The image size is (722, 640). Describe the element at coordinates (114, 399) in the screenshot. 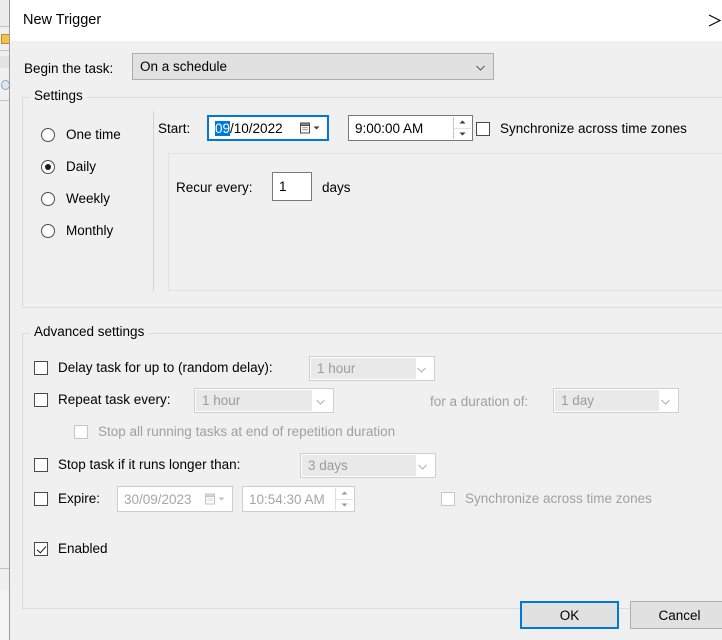

I see `repeat-task-label: Repeat task every:` at that location.